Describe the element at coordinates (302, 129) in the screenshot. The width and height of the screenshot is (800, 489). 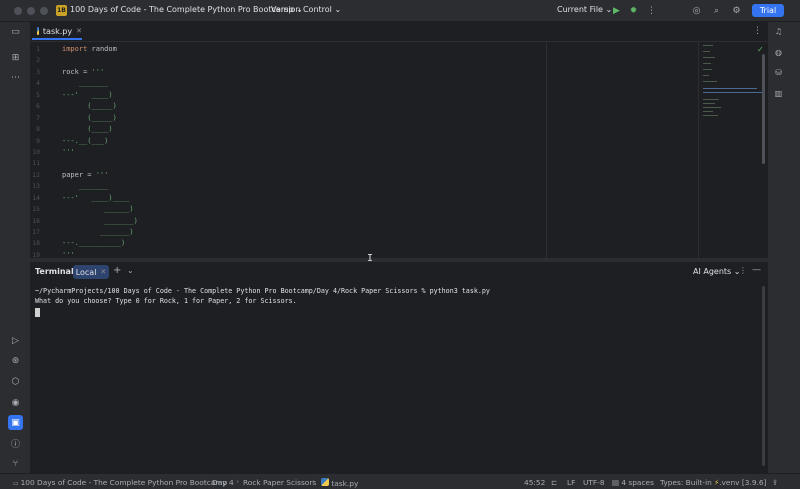
I see `code-line: (____)` at that location.